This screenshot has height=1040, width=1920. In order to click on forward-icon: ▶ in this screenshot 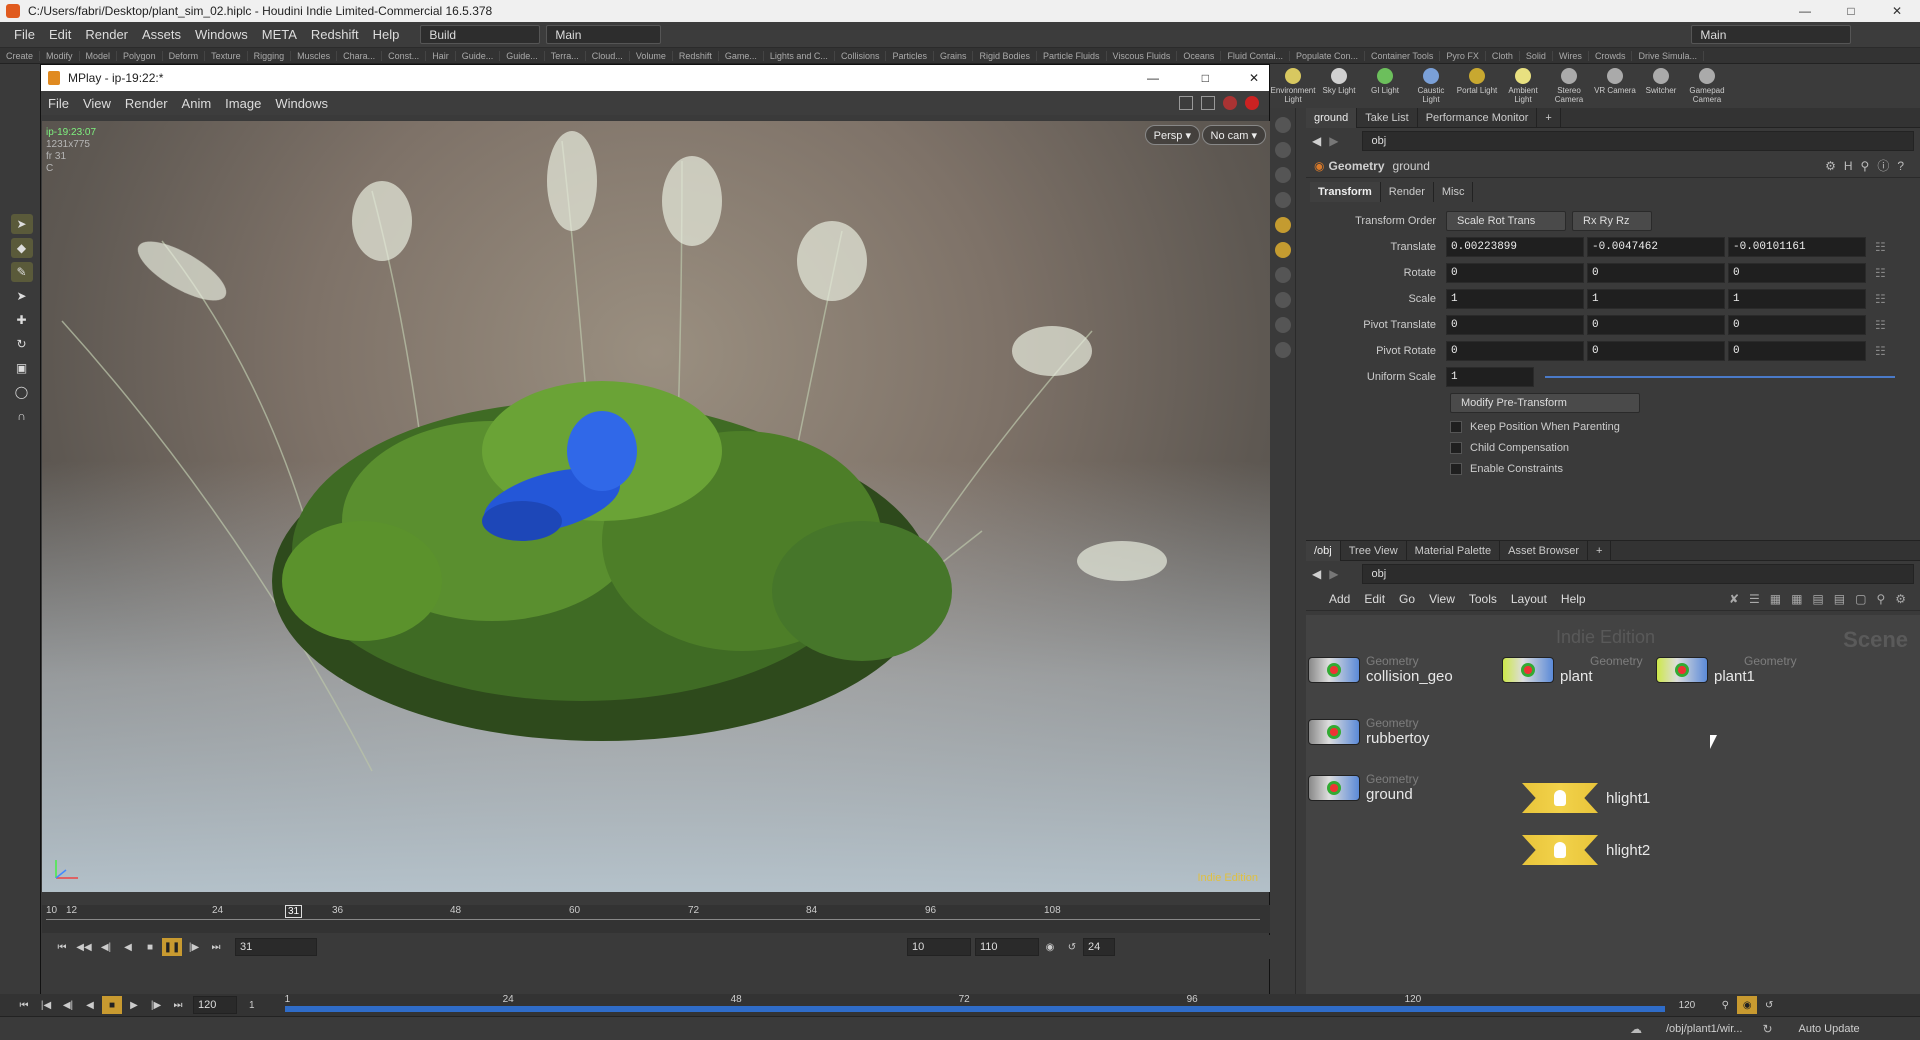, I will do `click(1333, 141)`.